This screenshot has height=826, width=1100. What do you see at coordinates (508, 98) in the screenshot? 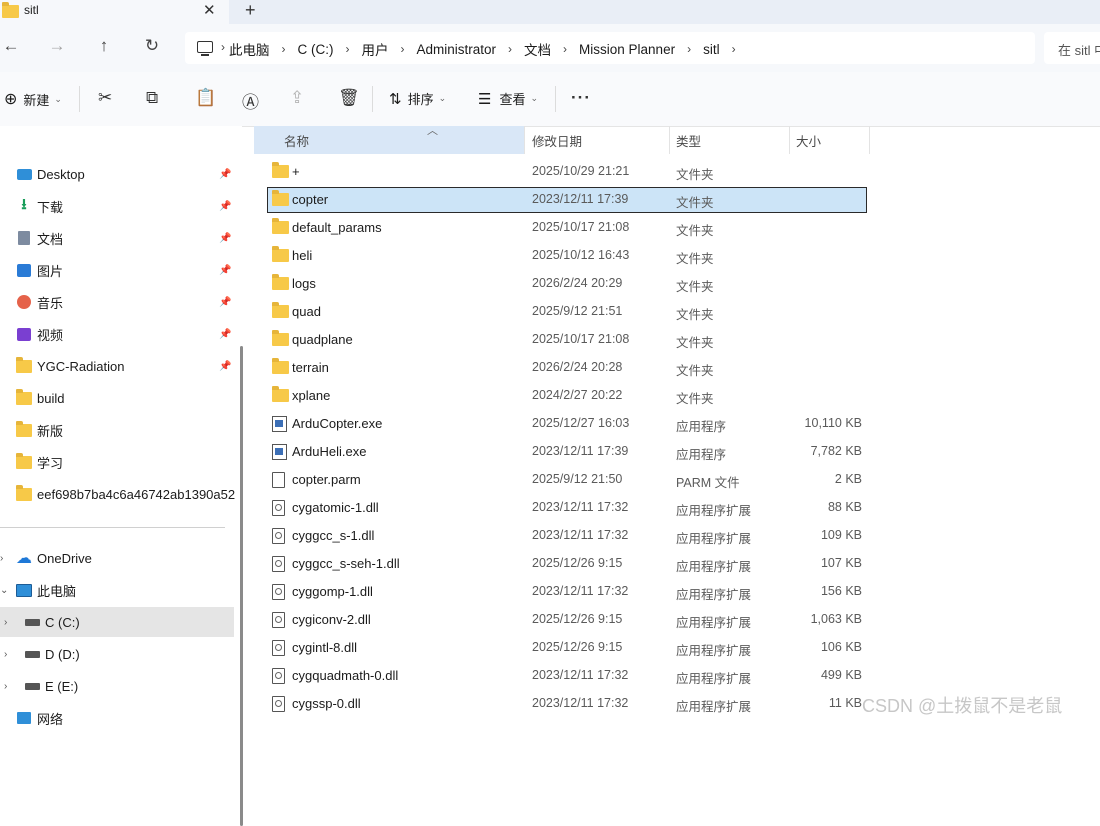
I see `view-button: ☰ 查看 ⌄` at bounding box center [508, 98].